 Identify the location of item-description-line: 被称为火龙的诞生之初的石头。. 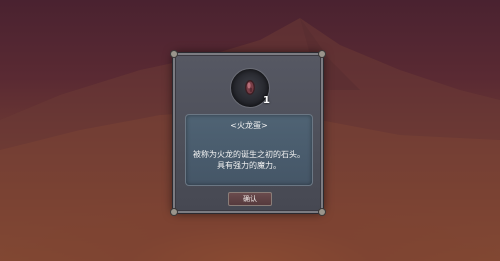
(249, 154).